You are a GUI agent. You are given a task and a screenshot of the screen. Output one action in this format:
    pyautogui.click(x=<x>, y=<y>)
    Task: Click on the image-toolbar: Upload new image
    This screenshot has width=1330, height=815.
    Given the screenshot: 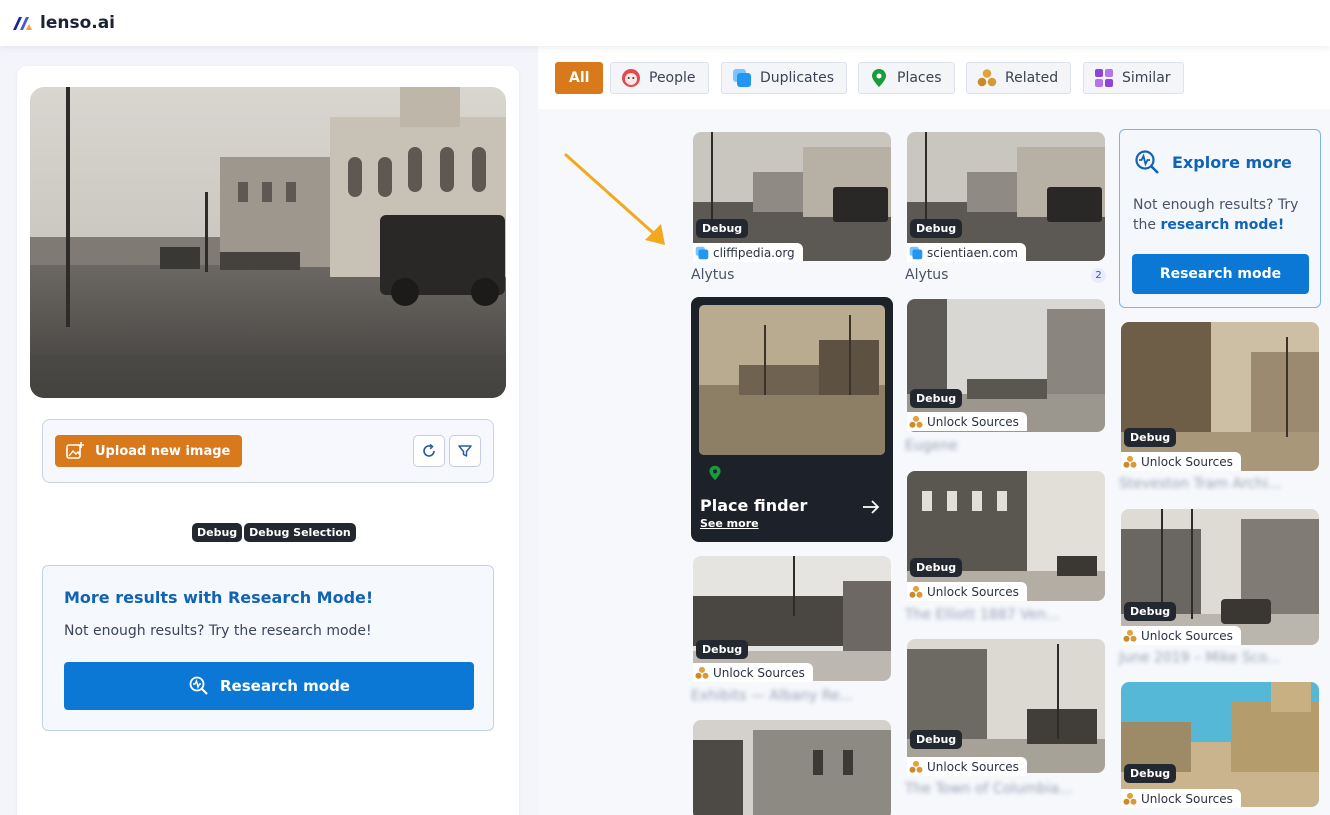 What is the action you would take?
    pyautogui.click(x=268, y=451)
    